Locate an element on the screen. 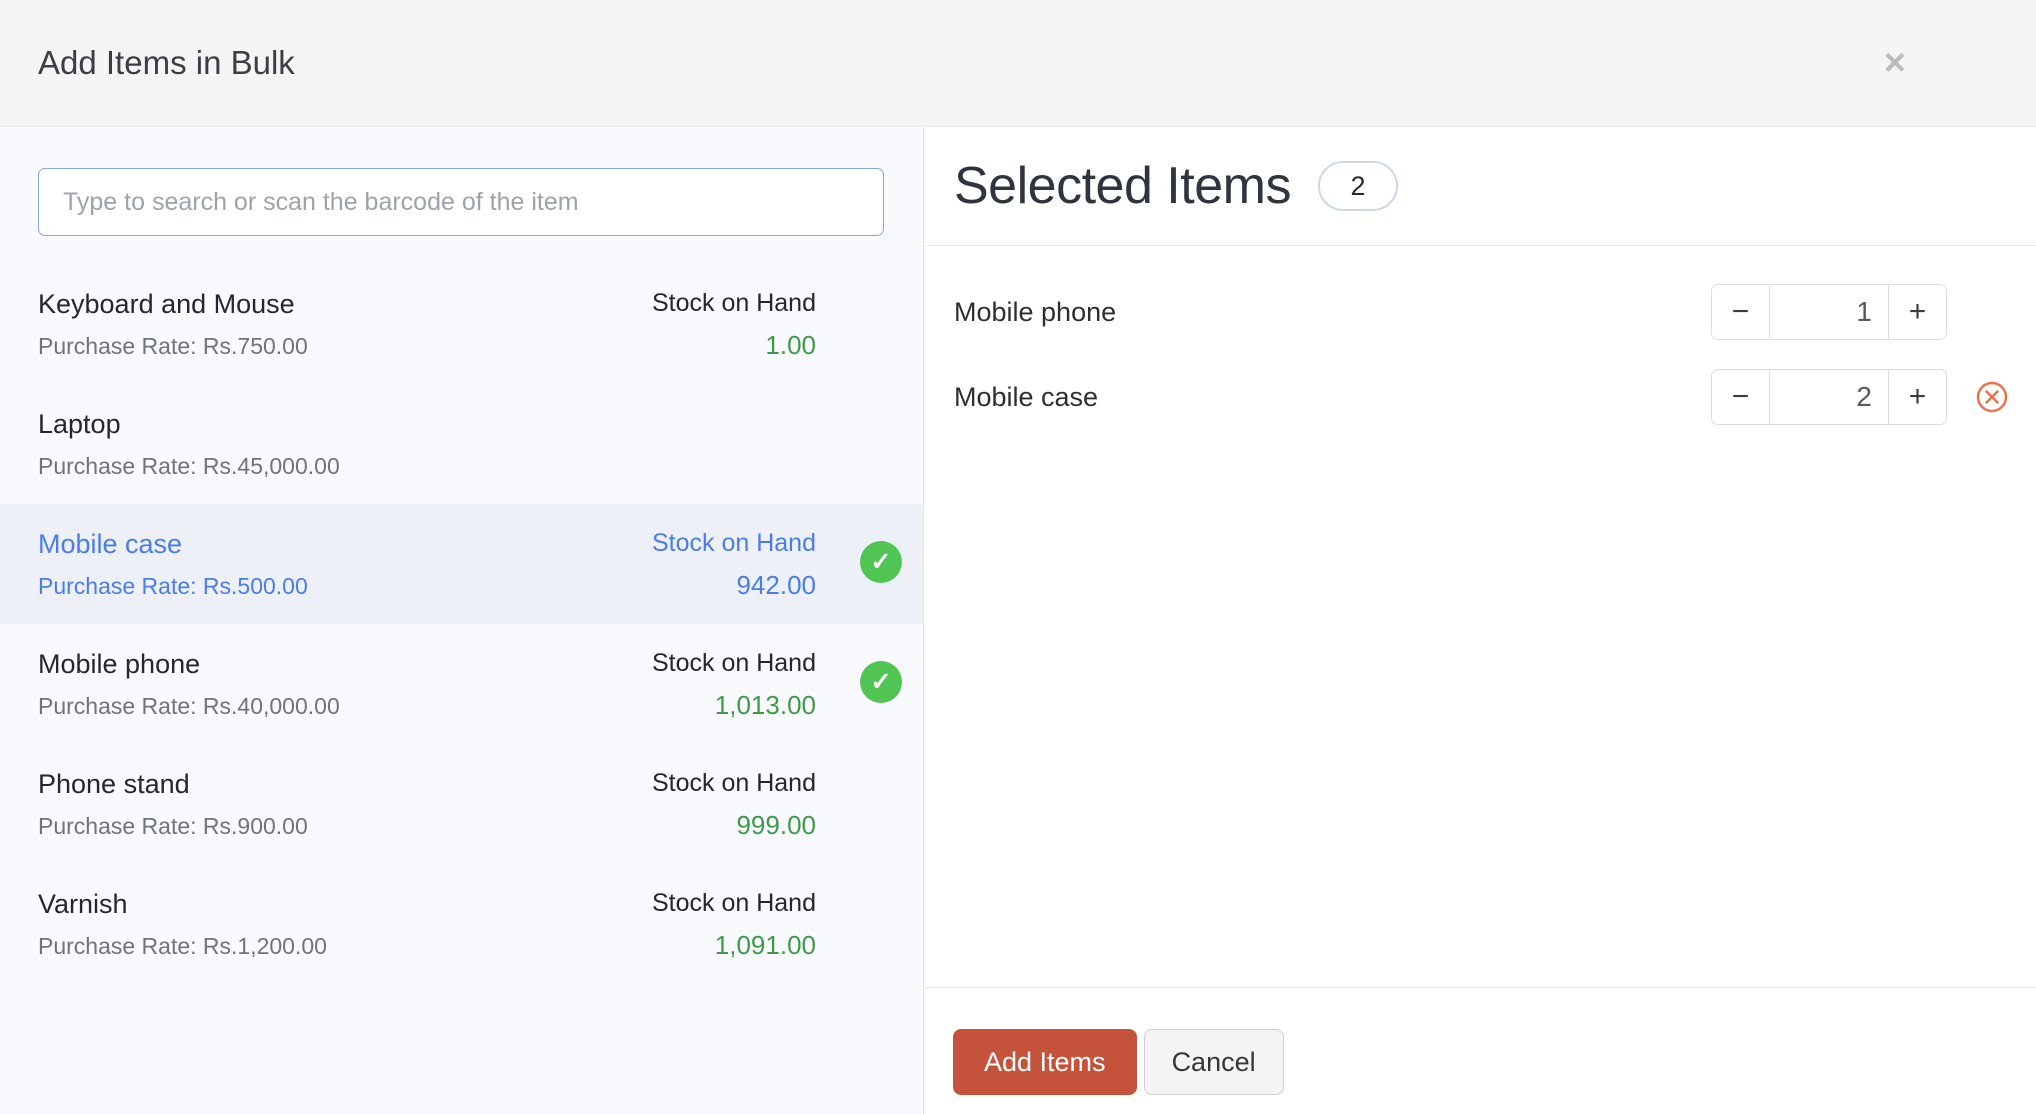 Image resolution: width=2036 pixels, height=1114 pixels. item-info: Varnish Purchase Rate: Rs.1,200.00 is located at coordinates (182, 936).